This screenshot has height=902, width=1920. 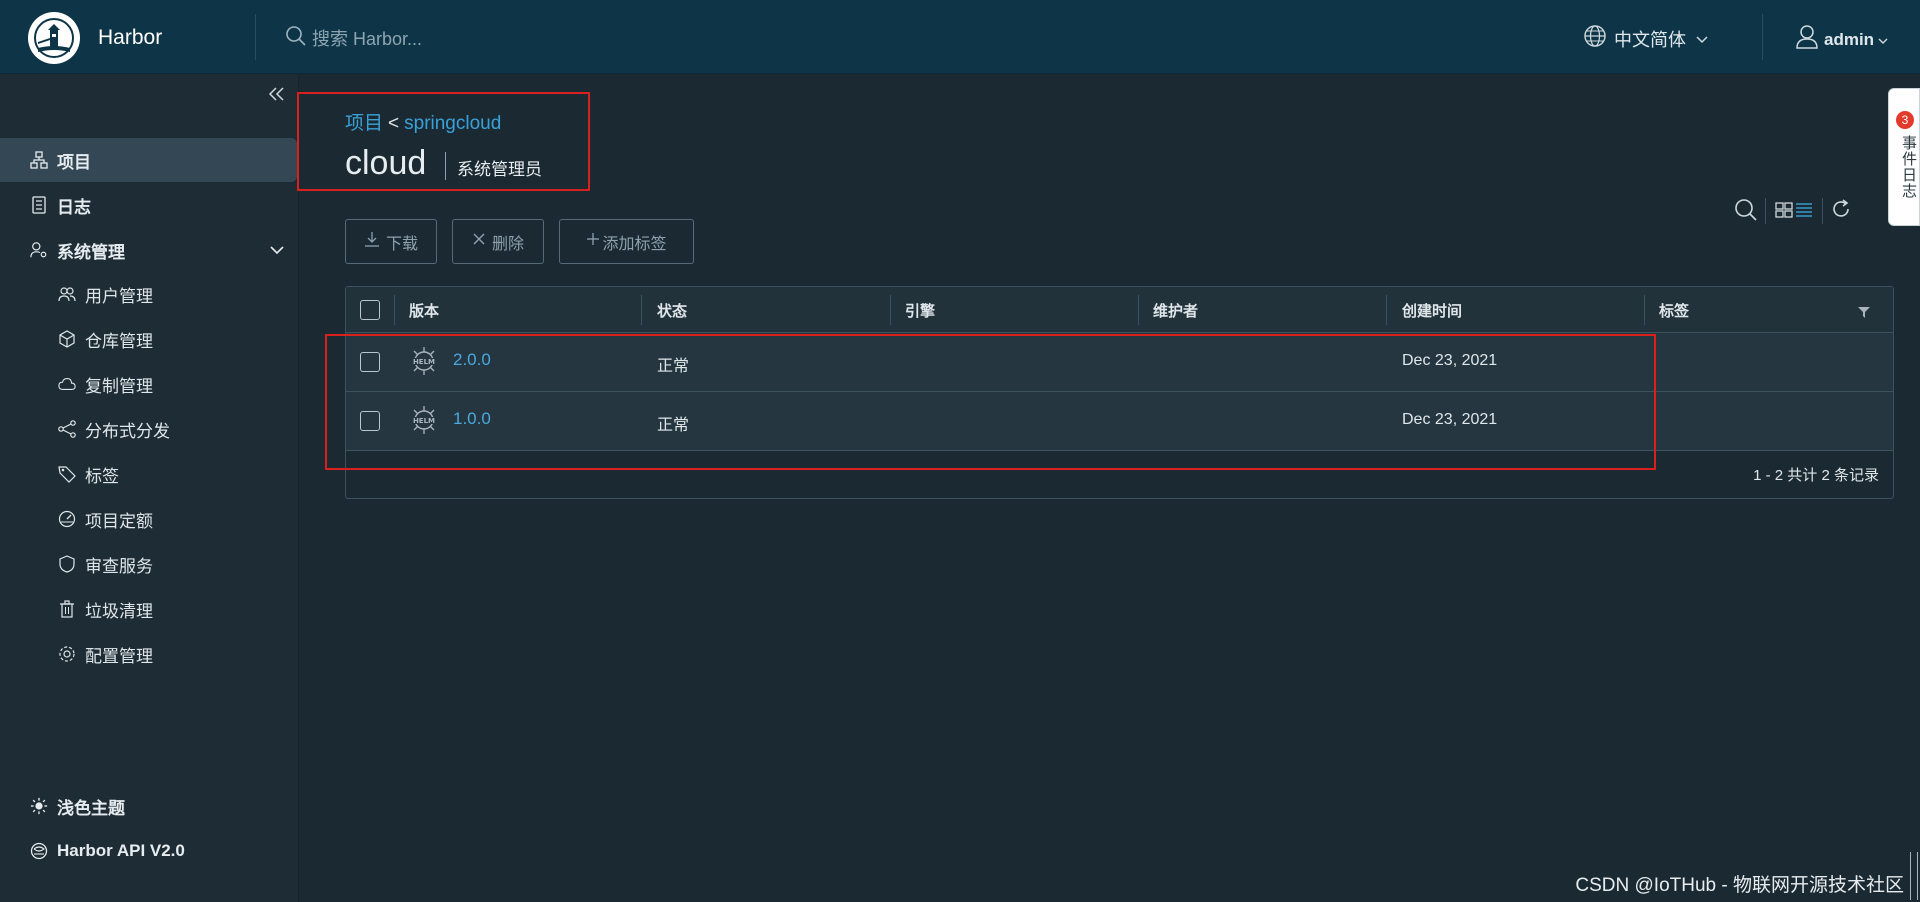 I want to click on download-button: 下载, so click(x=391, y=241).